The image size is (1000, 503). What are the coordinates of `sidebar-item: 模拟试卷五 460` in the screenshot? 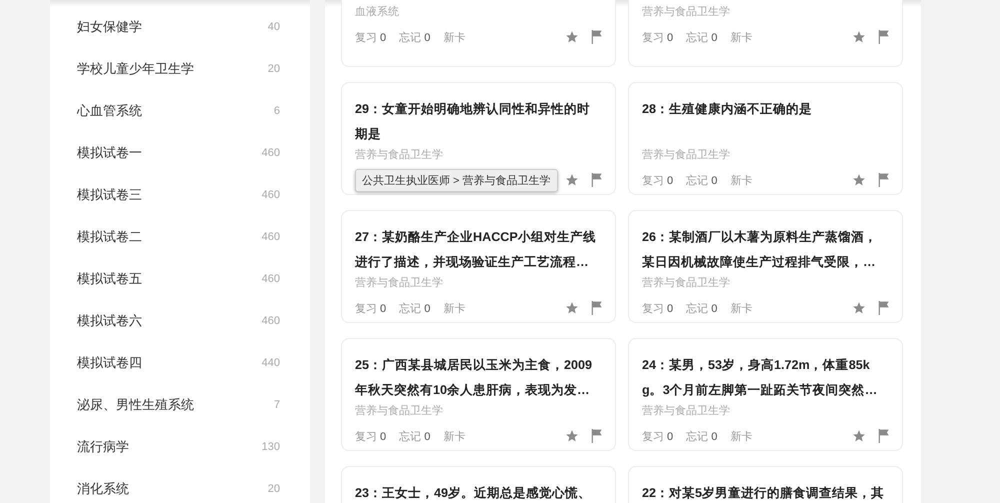 It's located at (180, 279).